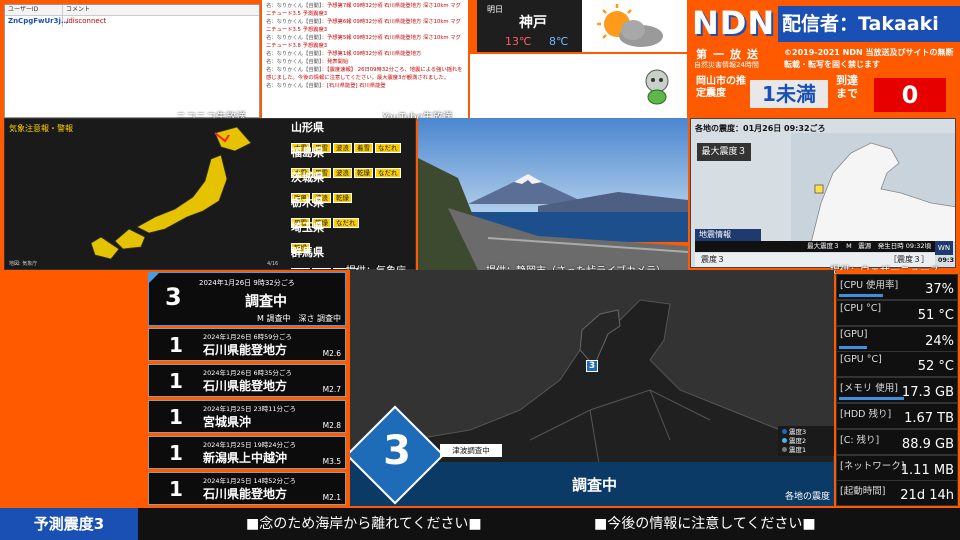  Describe the element at coordinates (132, 61) in the screenshot. I see `comment-viewer: ユーザーID コメント ZnCpgFwUr3j... /disconnect` at that location.